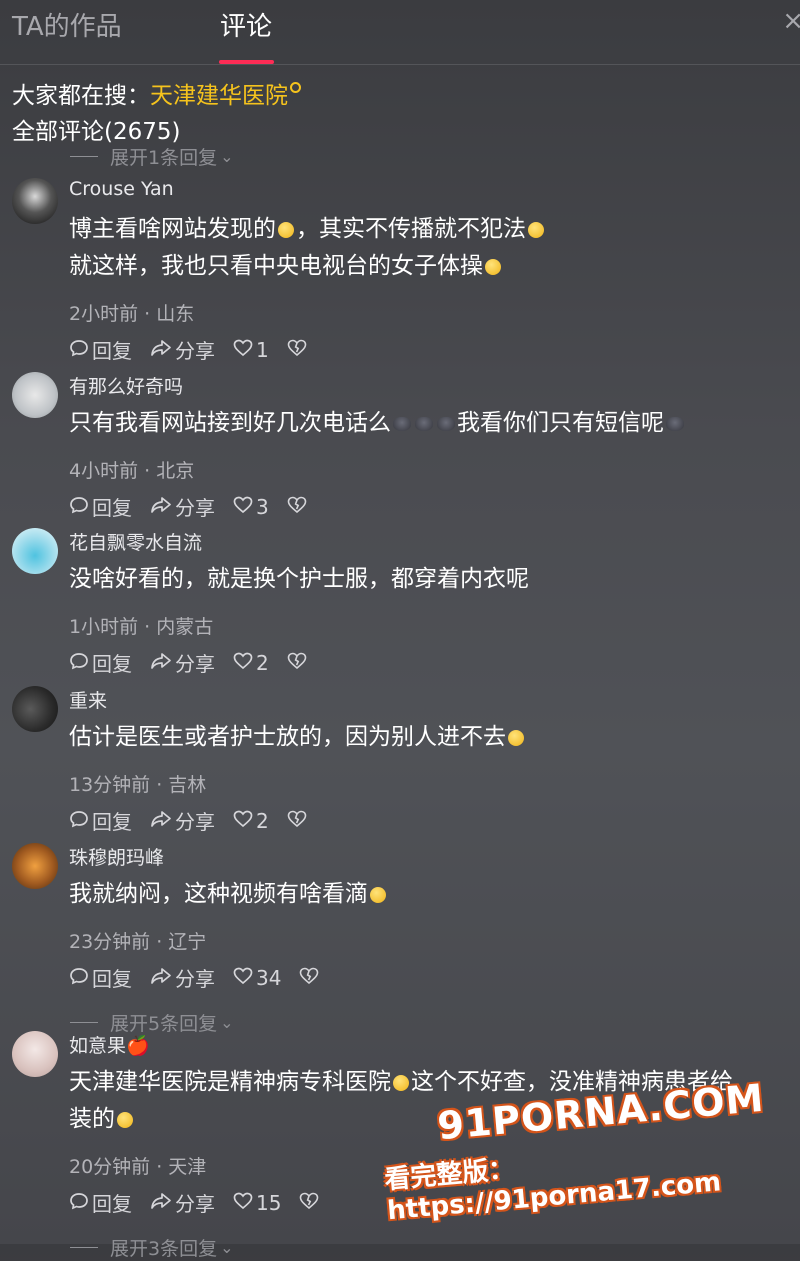  What do you see at coordinates (246, 24) in the screenshot?
I see `tab-comments: 评论` at bounding box center [246, 24].